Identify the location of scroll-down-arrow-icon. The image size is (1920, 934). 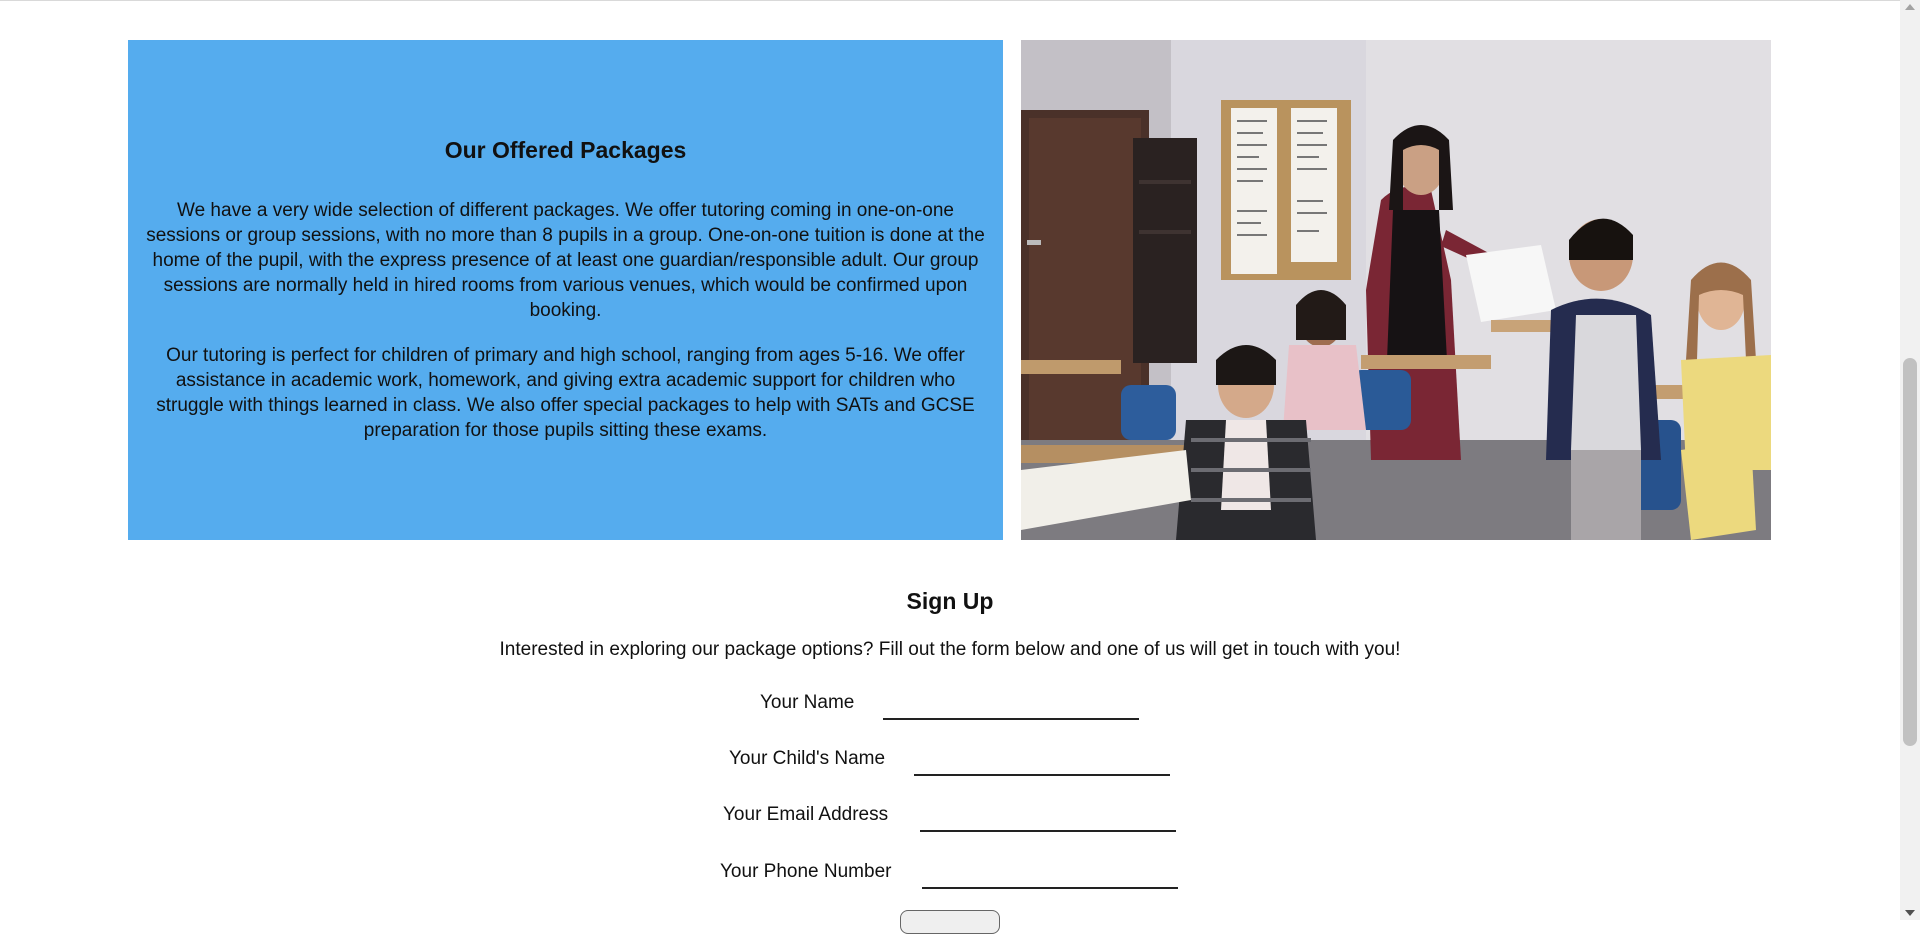
(1910, 913).